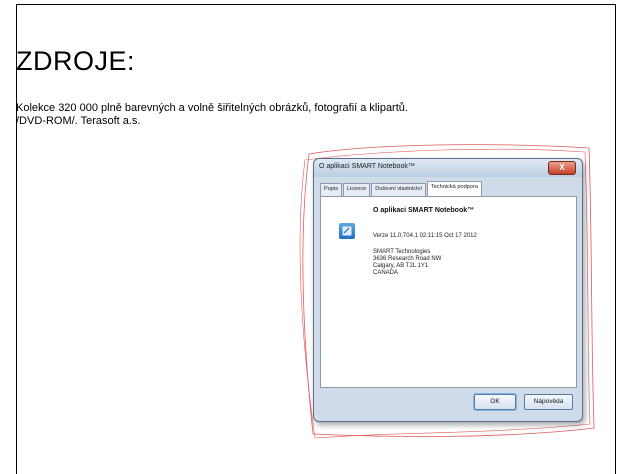 The height and width of the screenshot is (474, 621). I want to click on address-line: SMART Technologies, so click(402, 252).